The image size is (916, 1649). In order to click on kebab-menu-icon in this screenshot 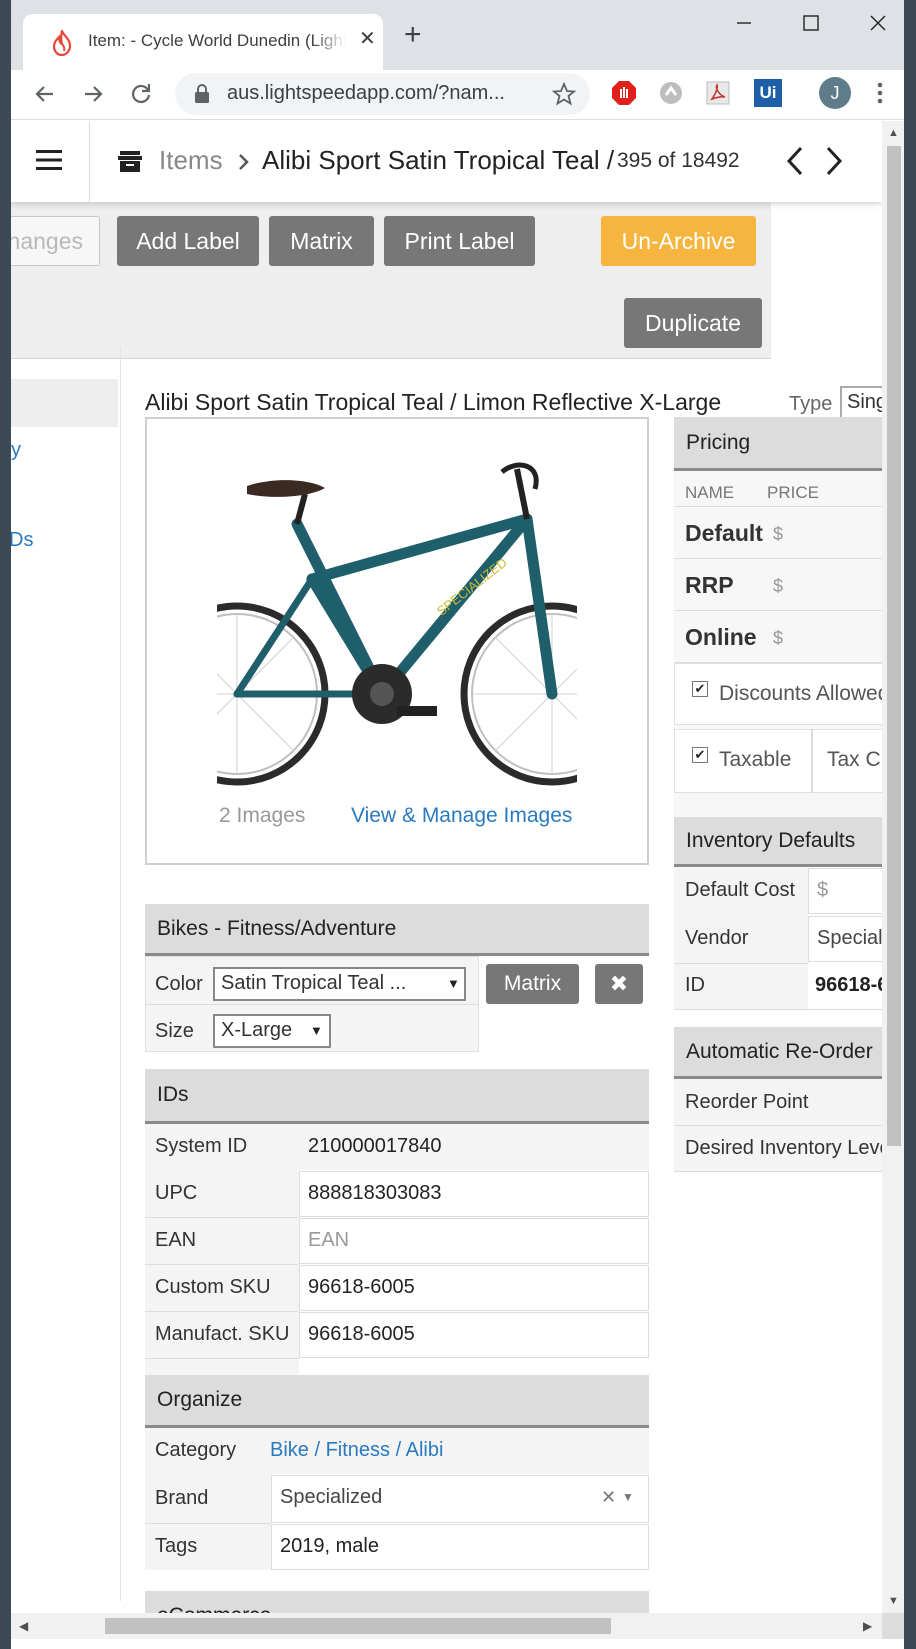, I will do `click(880, 93)`.